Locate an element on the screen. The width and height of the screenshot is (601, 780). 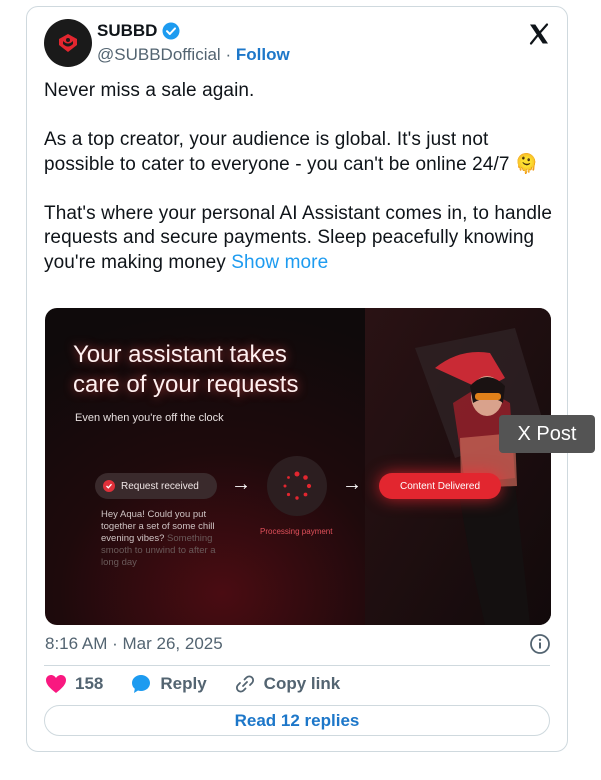
reply-bubble-icon is located at coordinates (141, 684).